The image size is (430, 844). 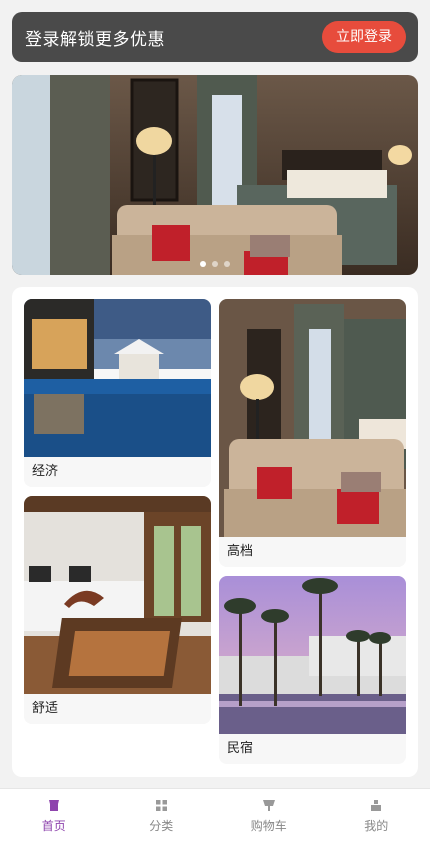 What do you see at coordinates (95, 39) in the screenshot?
I see `login-promo-text: 登录解锁更多优惠` at bounding box center [95, 39].